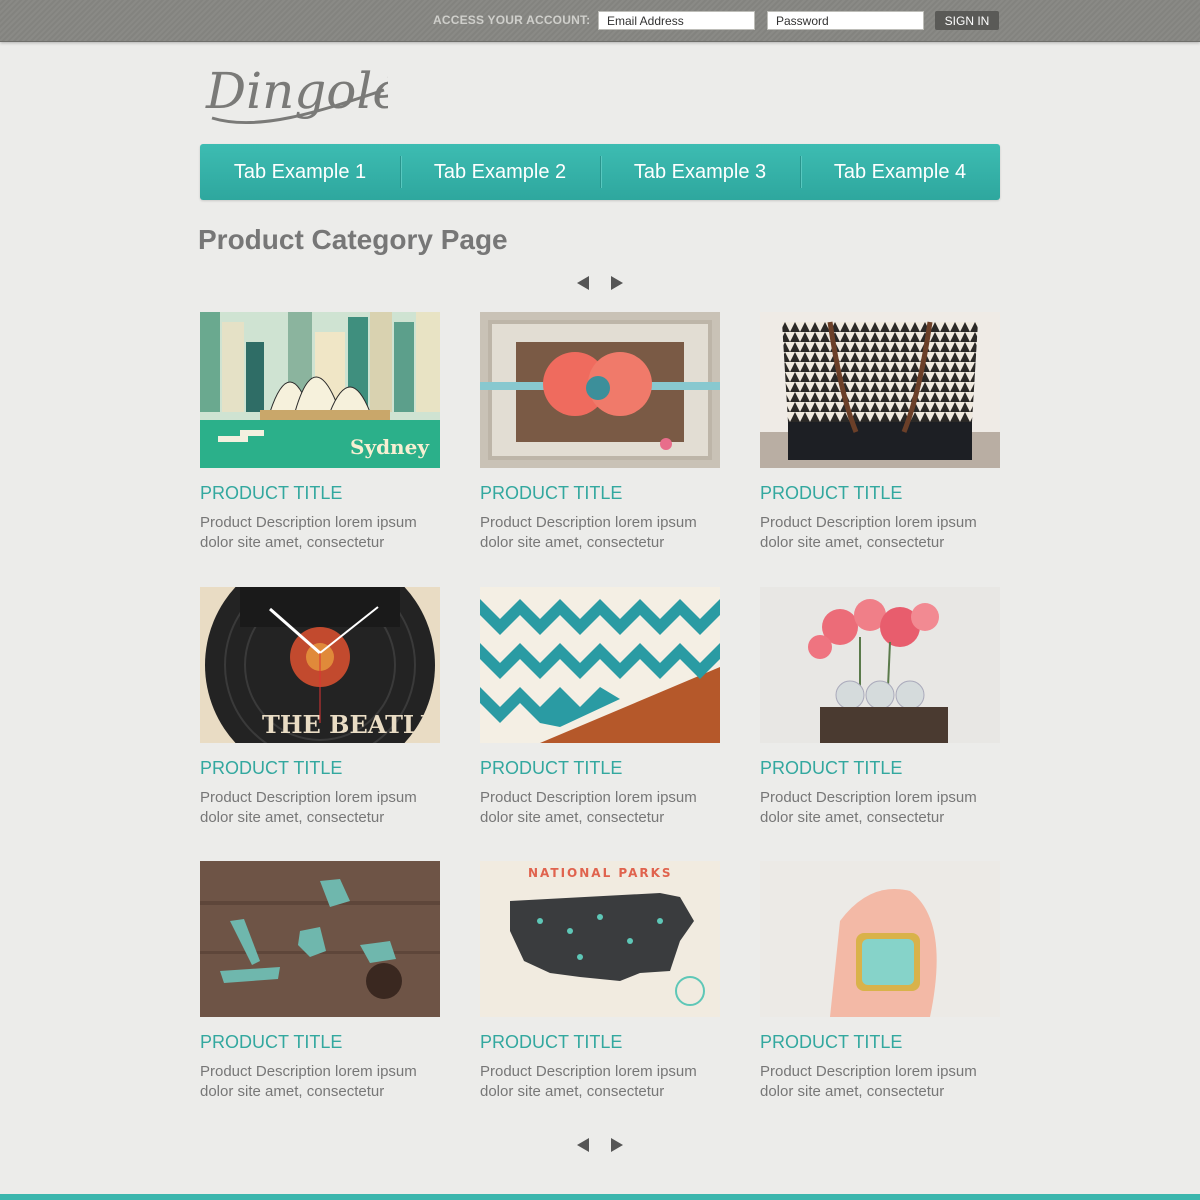 The image size is (1200, 1200). I want to click on product-image-sydney-poster: Sydney, so click(320, 390).